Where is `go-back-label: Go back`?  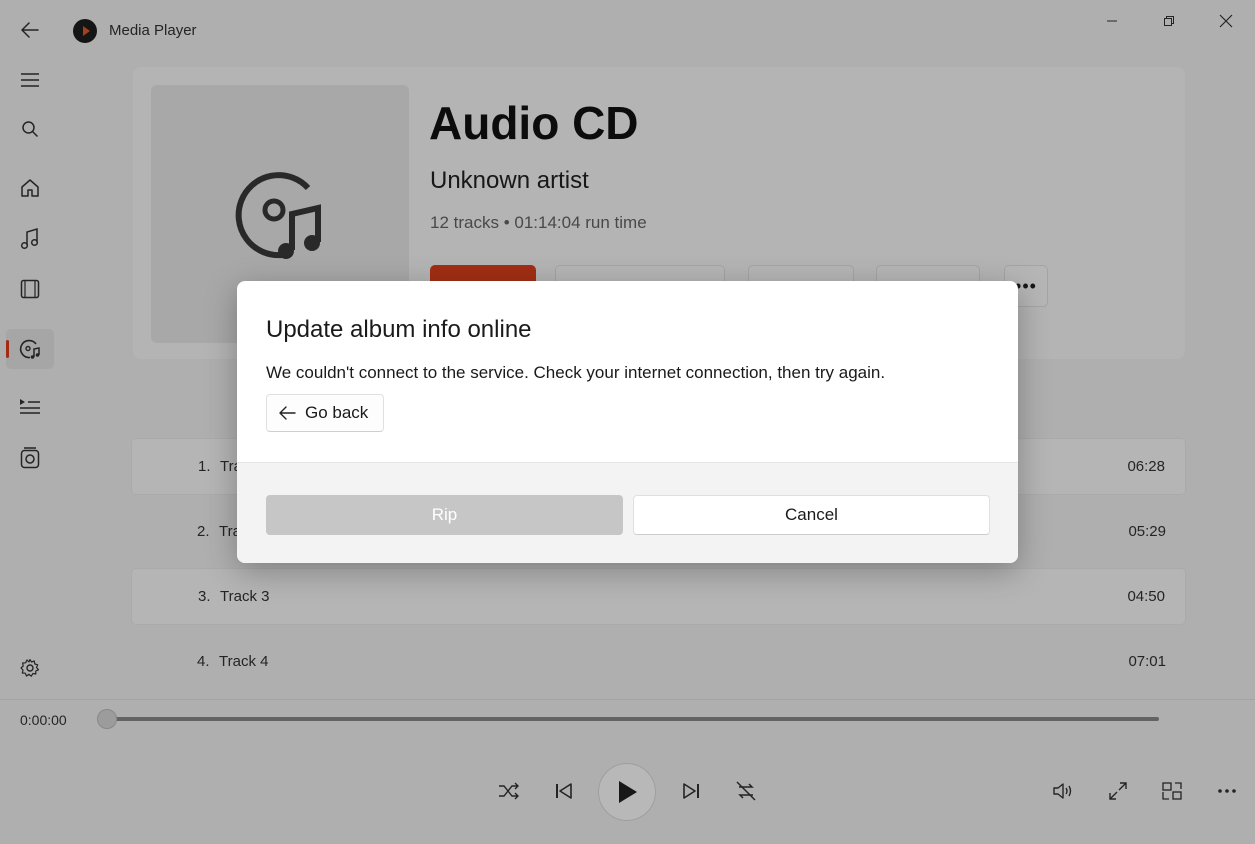
go-back-label: Go back is located at coordinates (337, 412).